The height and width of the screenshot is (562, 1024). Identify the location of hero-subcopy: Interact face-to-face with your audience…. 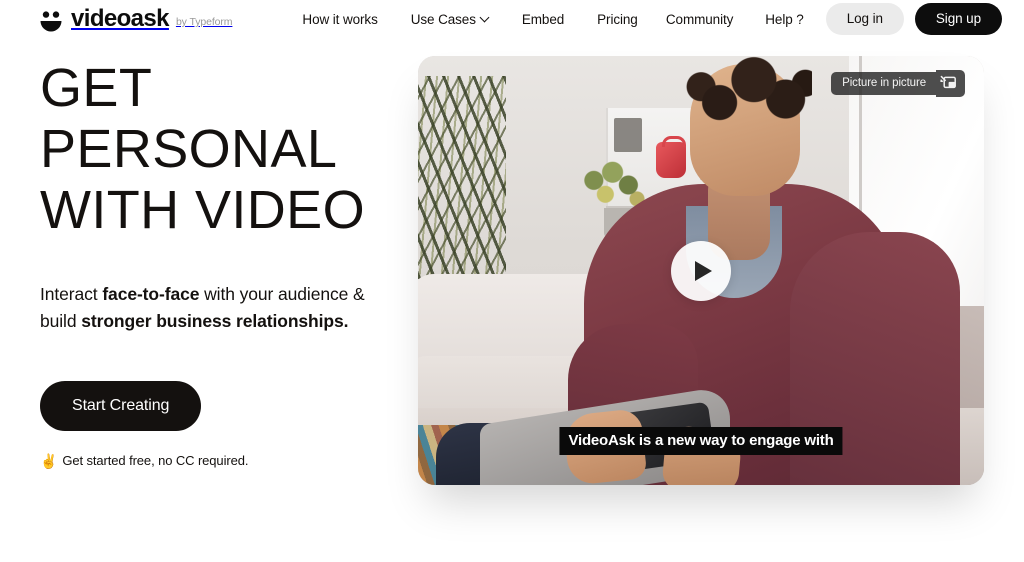
(205, 308).